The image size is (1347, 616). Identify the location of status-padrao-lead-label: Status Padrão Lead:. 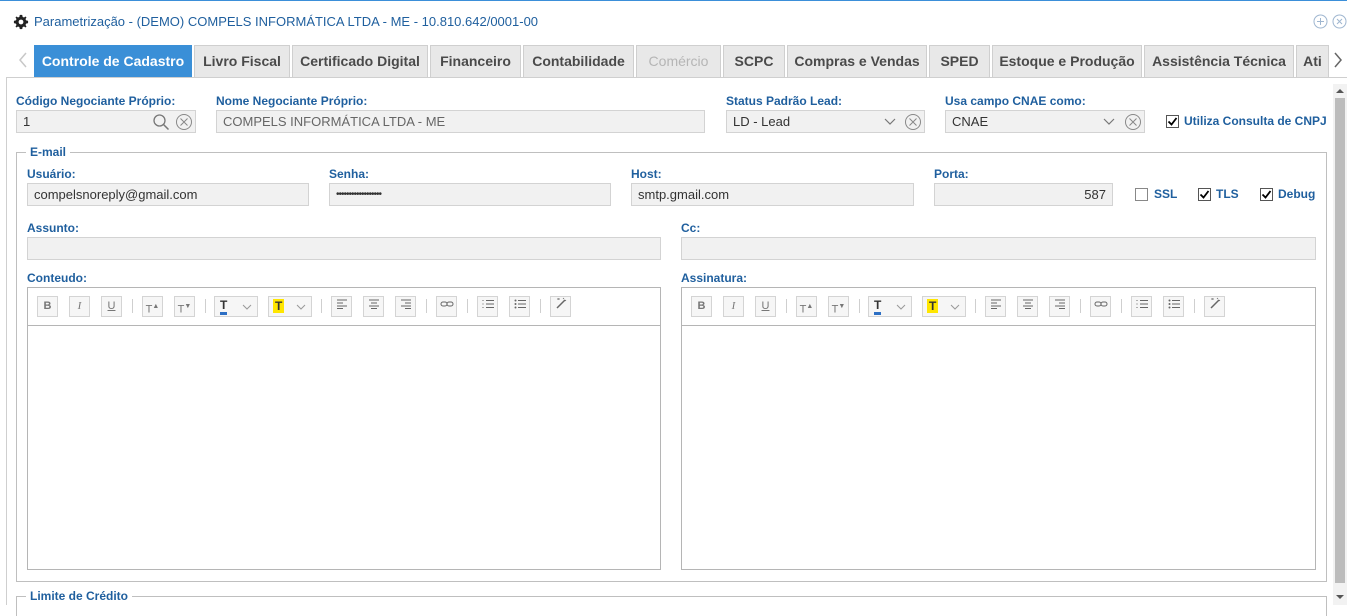
(784, 101).